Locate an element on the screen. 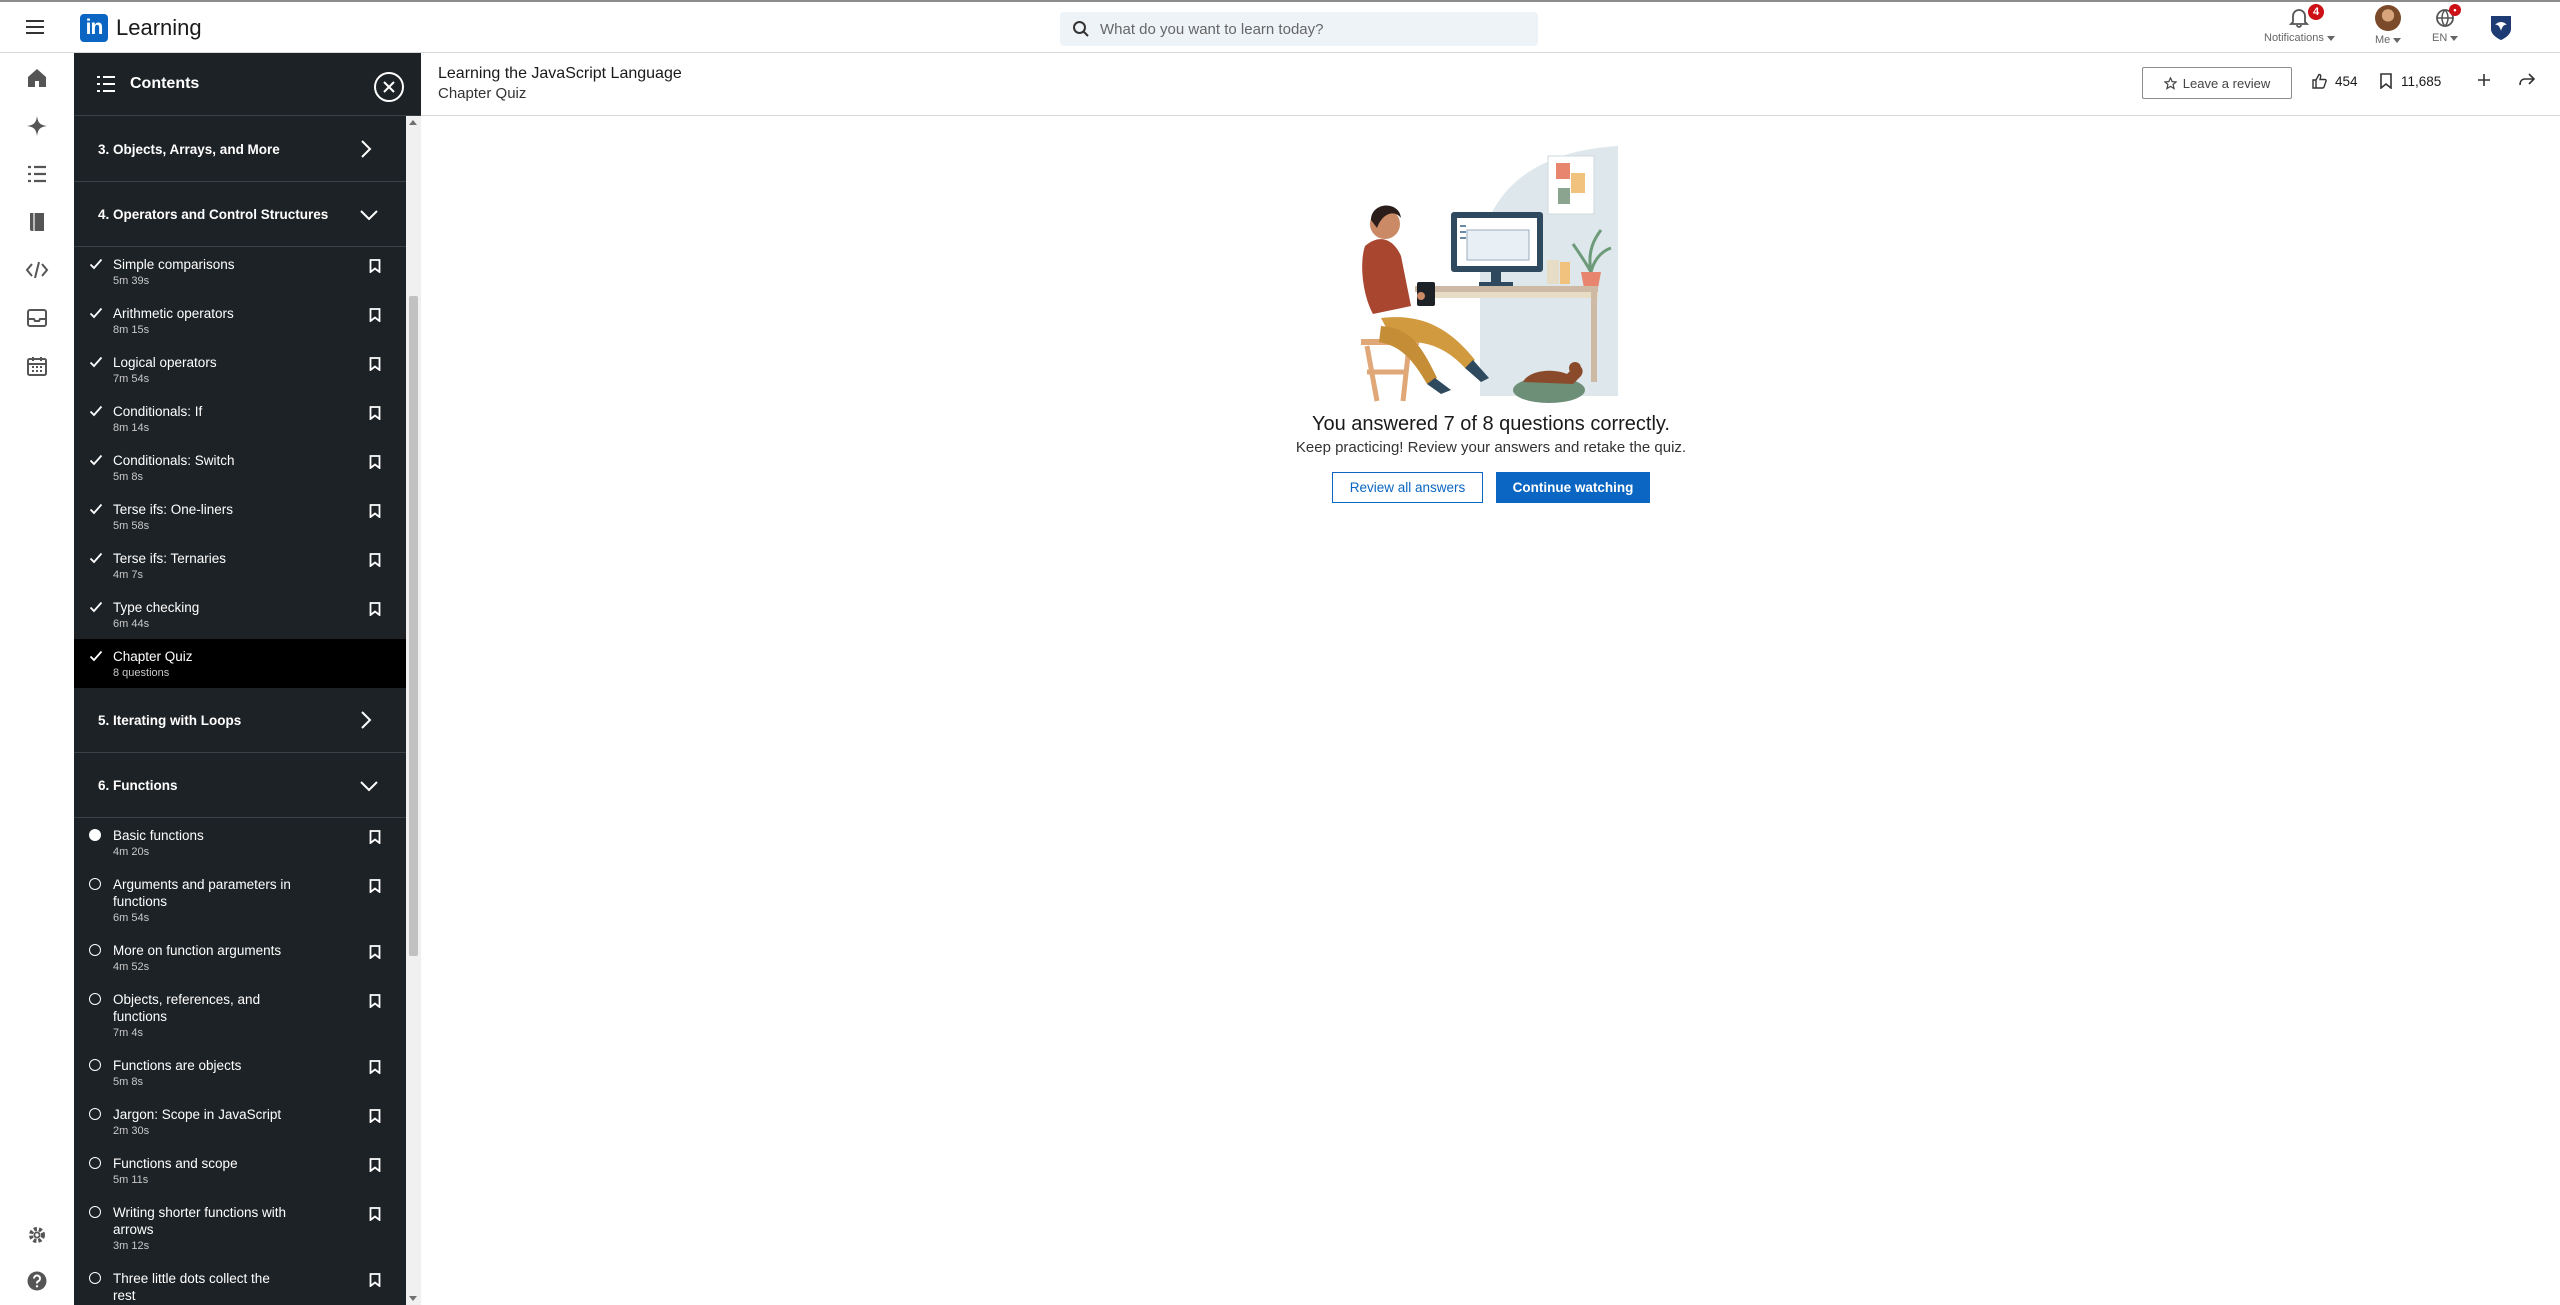  lesson-item: Conditionals: If 8m 14s is located at coordinates (240, 418).